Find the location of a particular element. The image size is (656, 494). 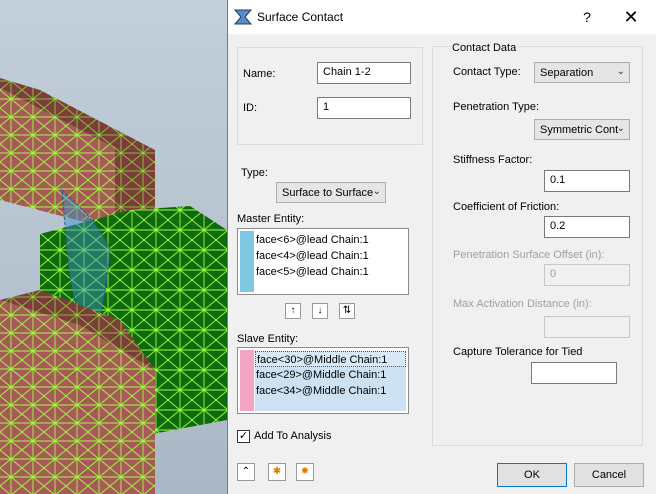

contact-type-label: Contact Type: is located at coordinates (487, 72).